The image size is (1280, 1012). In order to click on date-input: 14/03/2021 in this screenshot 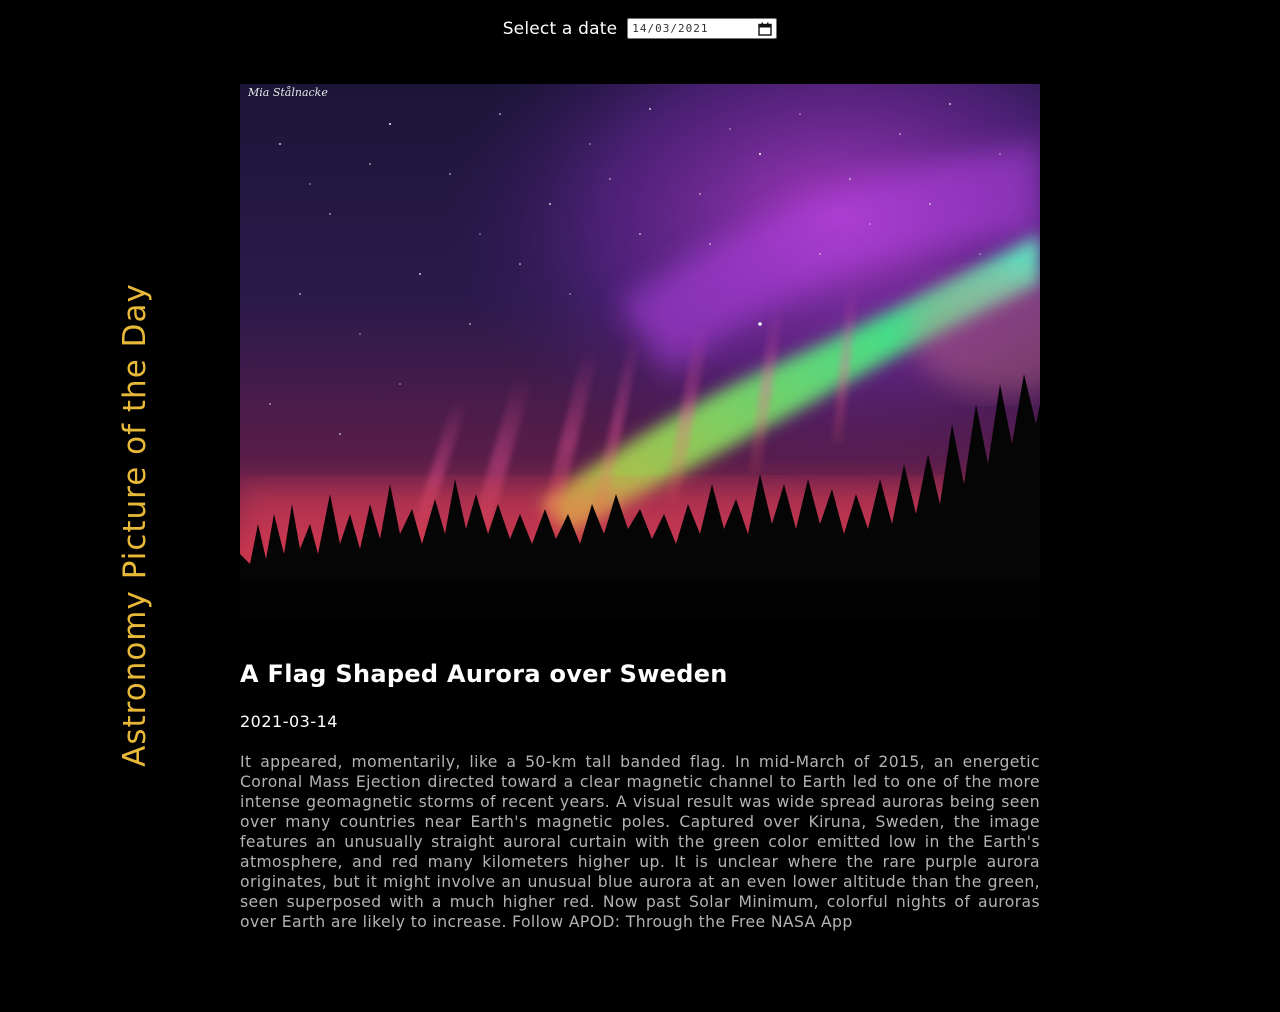, I will do `click(702, 28)`.